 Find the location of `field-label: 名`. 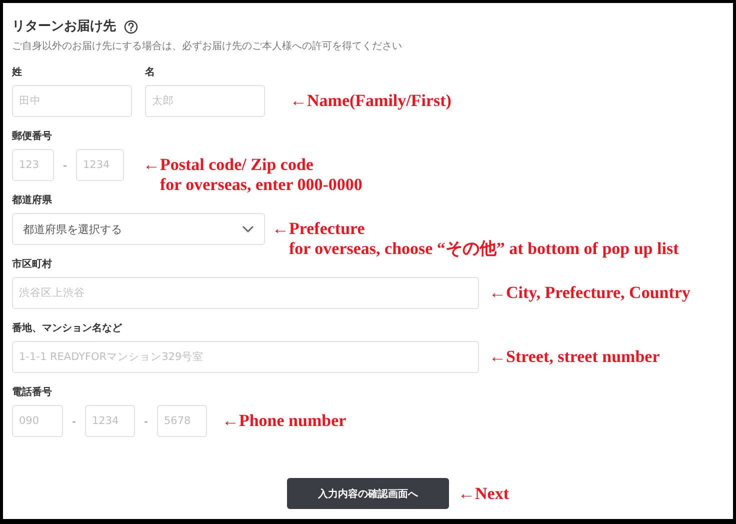

field-label: 名 is located at coordinates (150, 72).